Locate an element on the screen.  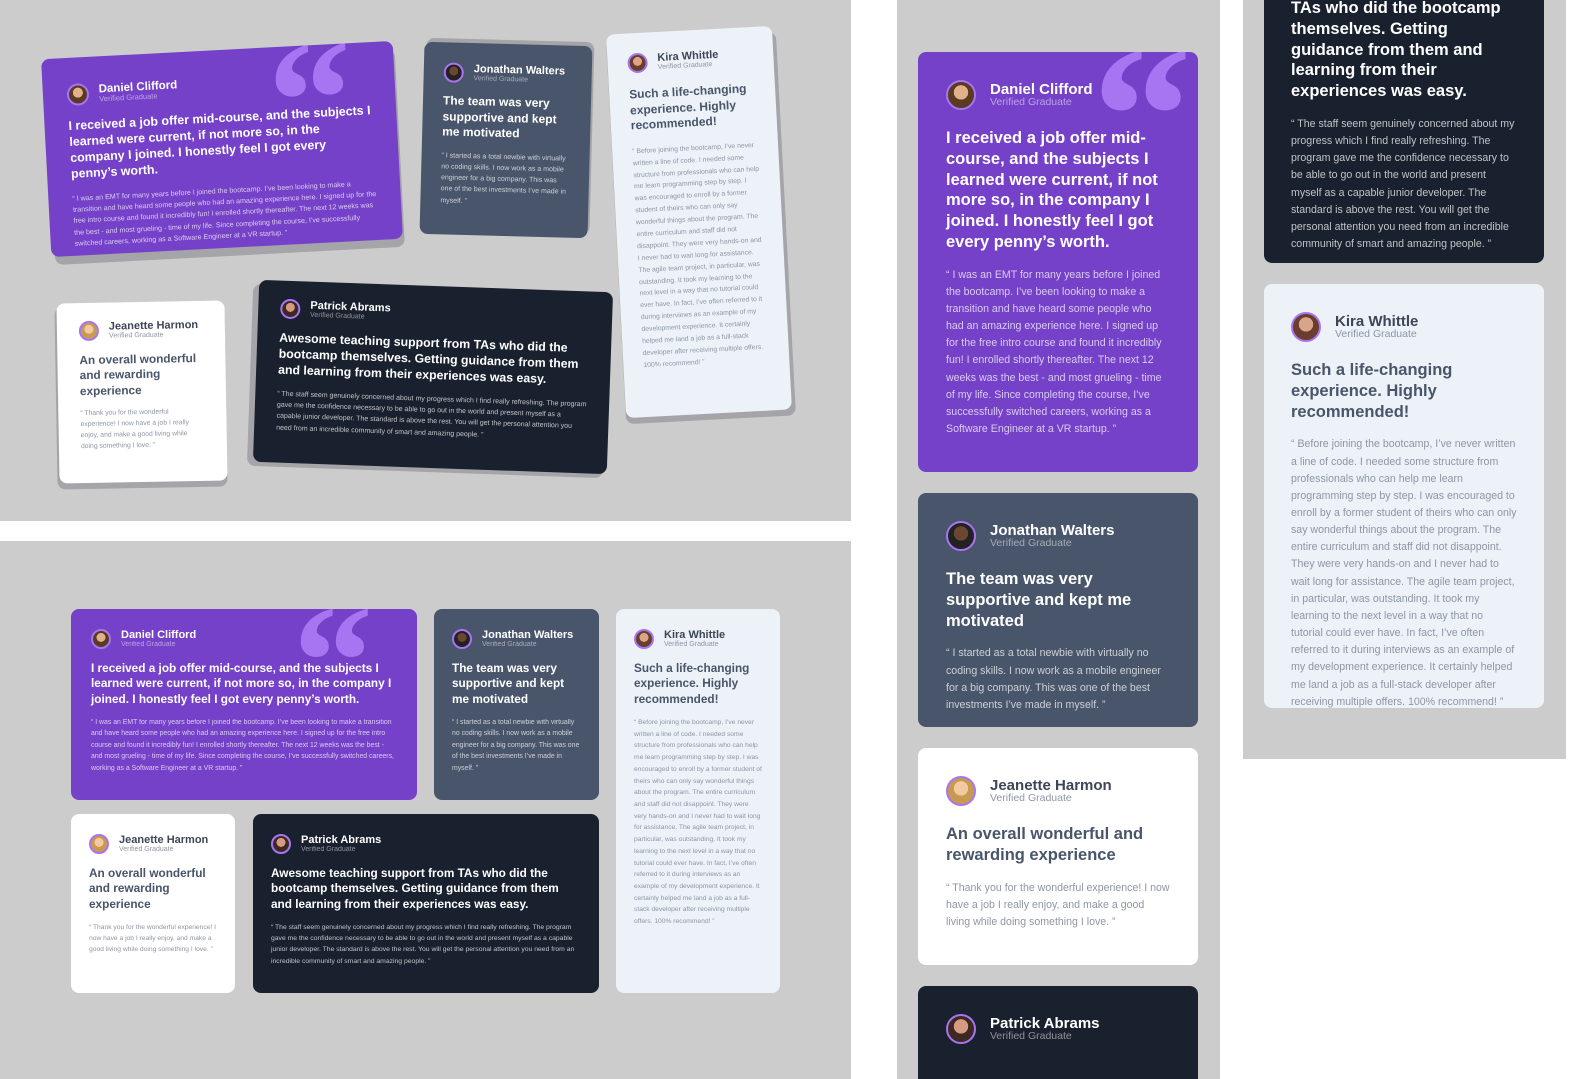
testimonial-card-patrick: Patrick Abrams Verified Graduate is located at coordinates (1058, 1032).